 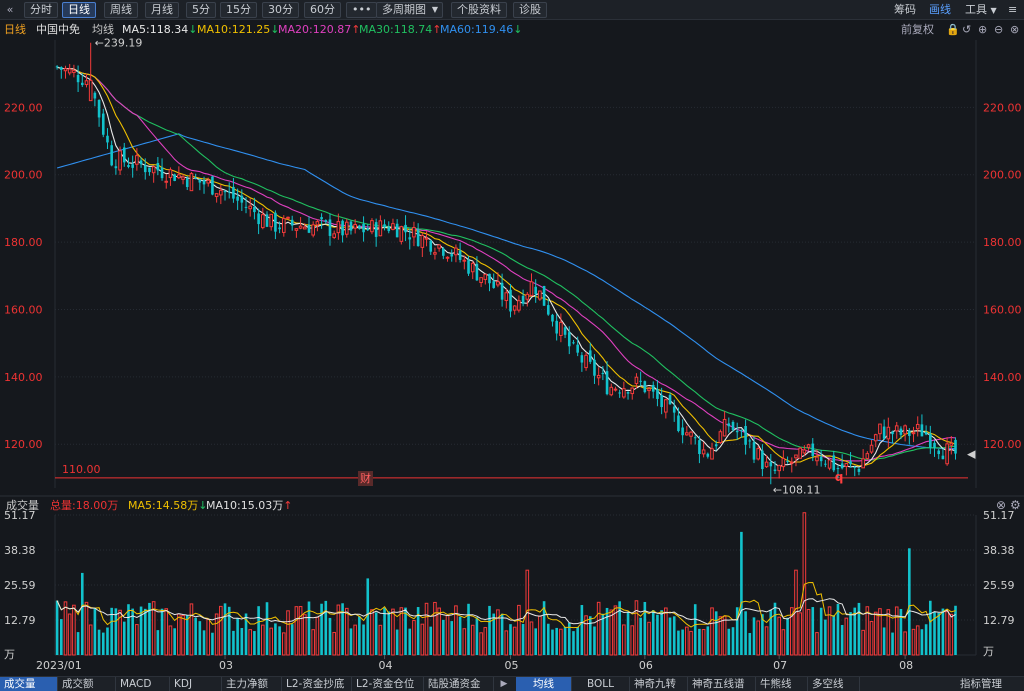 What do you see at coordinates (388, 684) in the screenshot?
I see `tab-l2-position: L2-资金仓位` at bounding box center [388, 684].